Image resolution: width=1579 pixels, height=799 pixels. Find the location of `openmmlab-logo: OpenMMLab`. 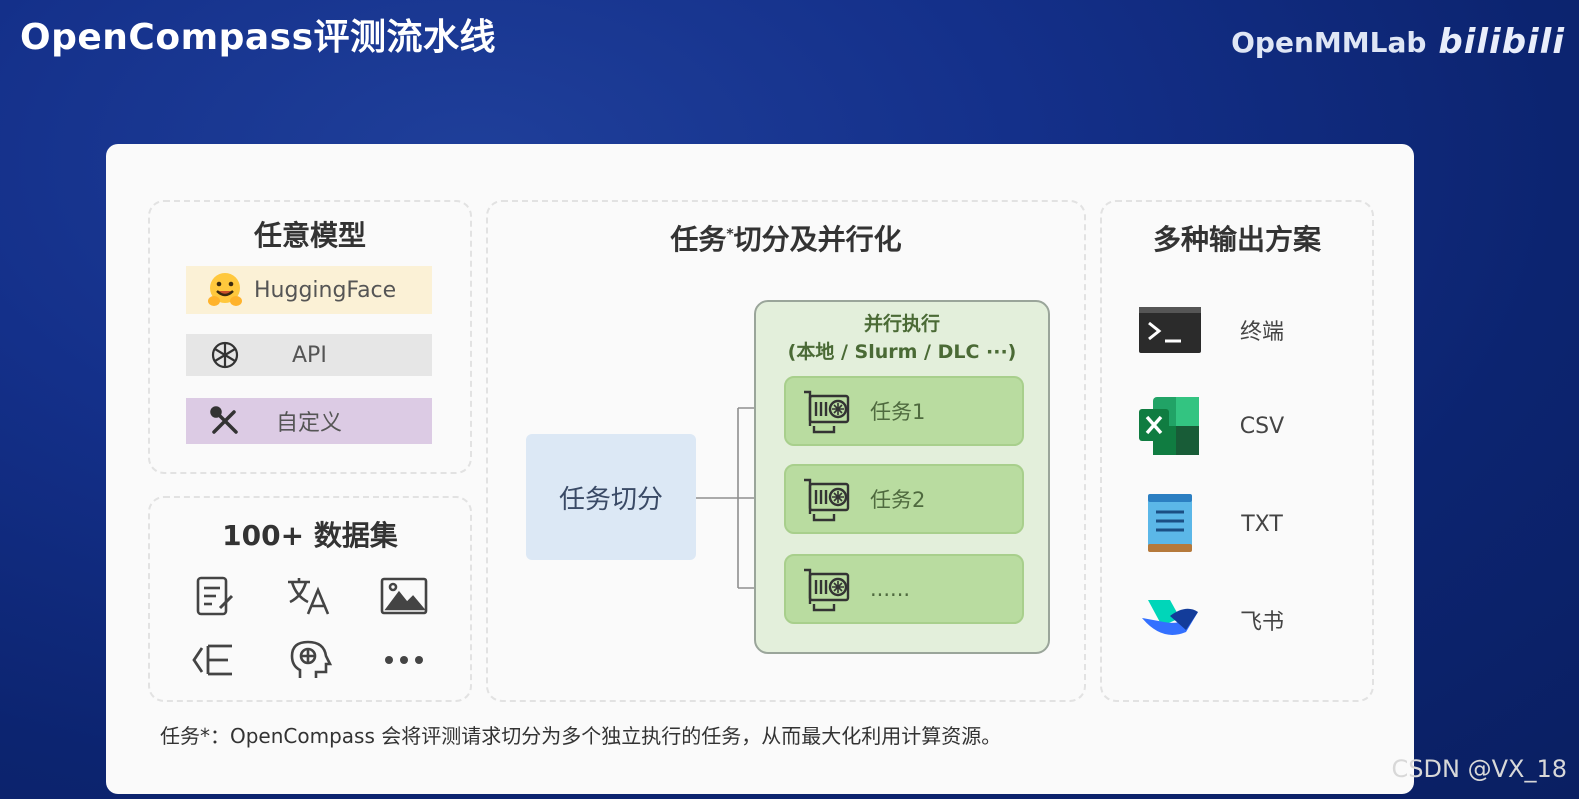

openmmlab-logo: OpenMMLab is located at coordinates (1329, 42).